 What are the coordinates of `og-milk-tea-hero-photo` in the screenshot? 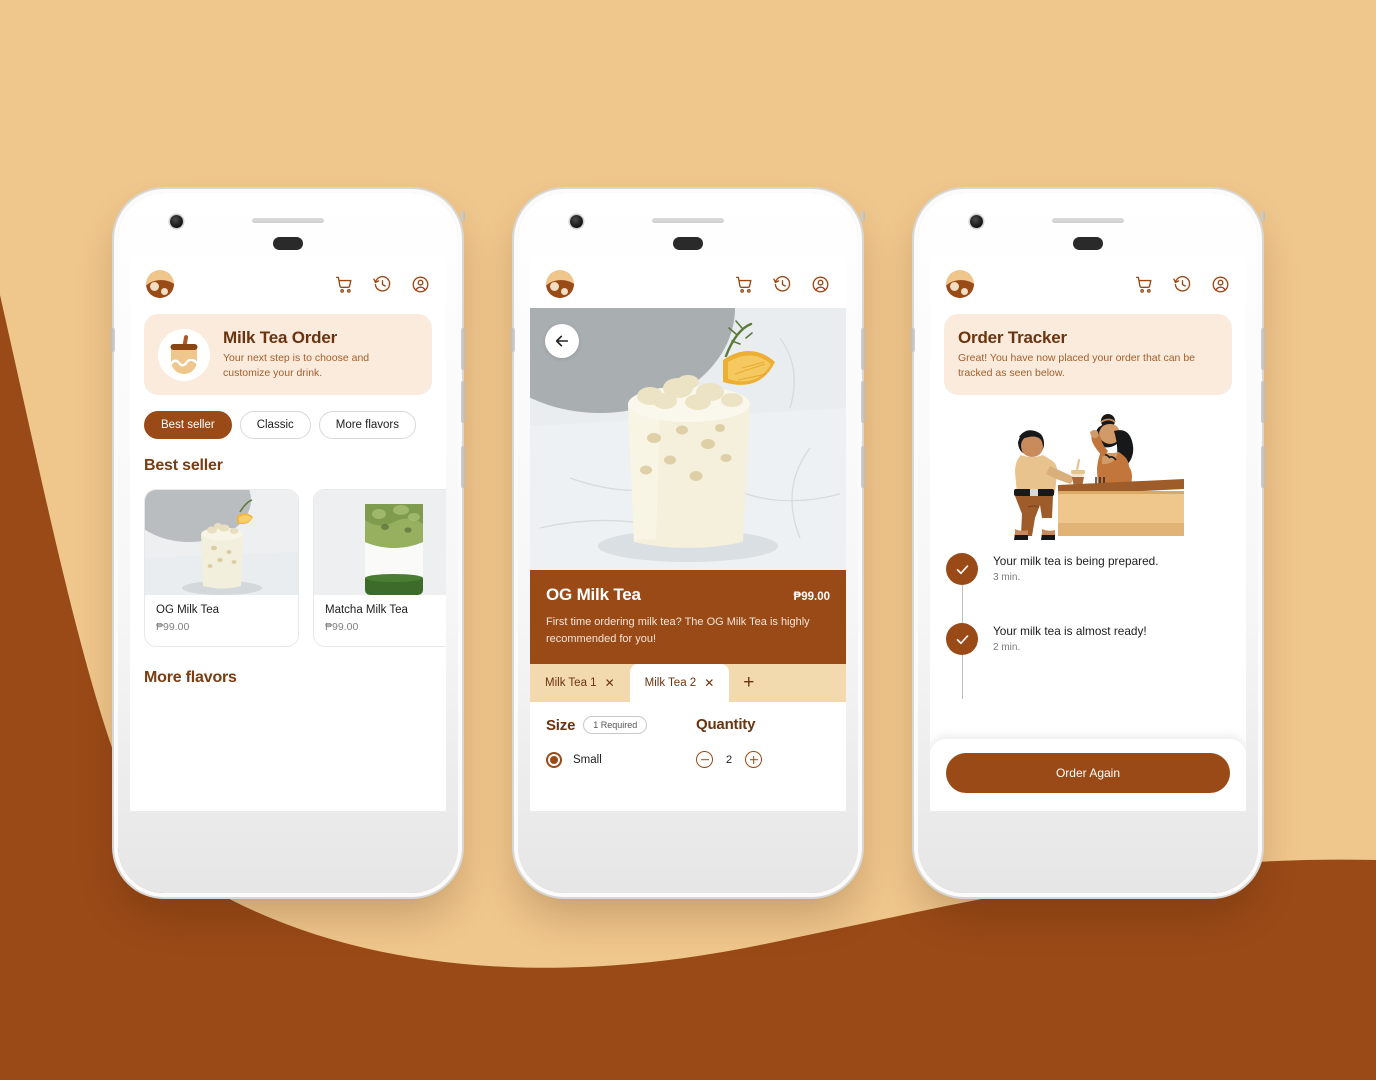 It's located at (688, 439).